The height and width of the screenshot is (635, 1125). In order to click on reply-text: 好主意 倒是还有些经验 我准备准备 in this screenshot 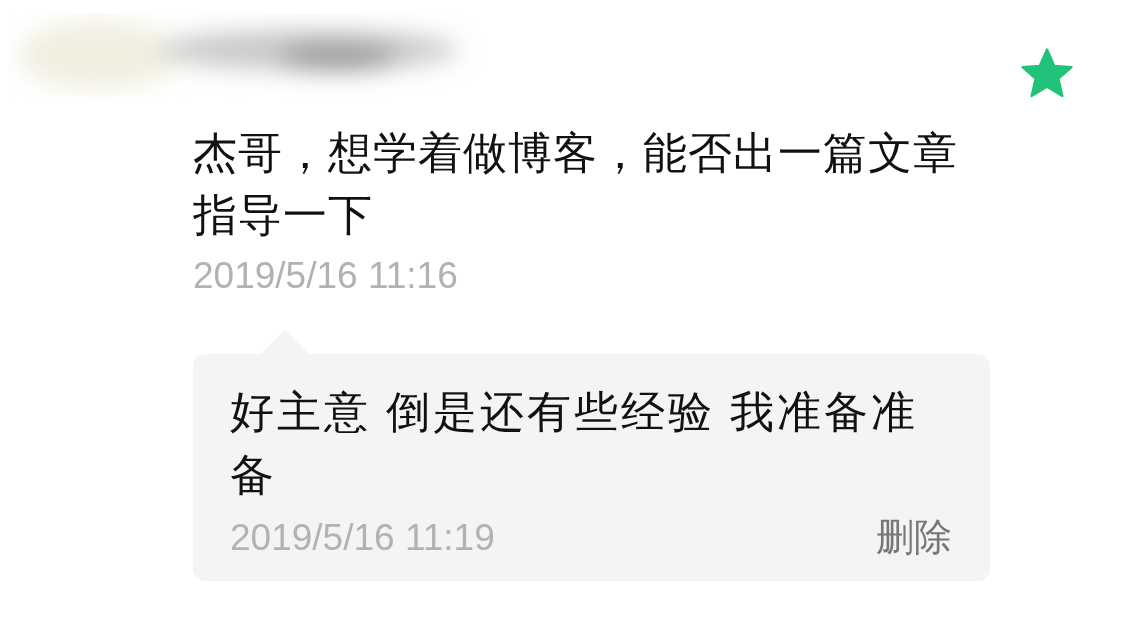, I will do `click(575, 443)`.